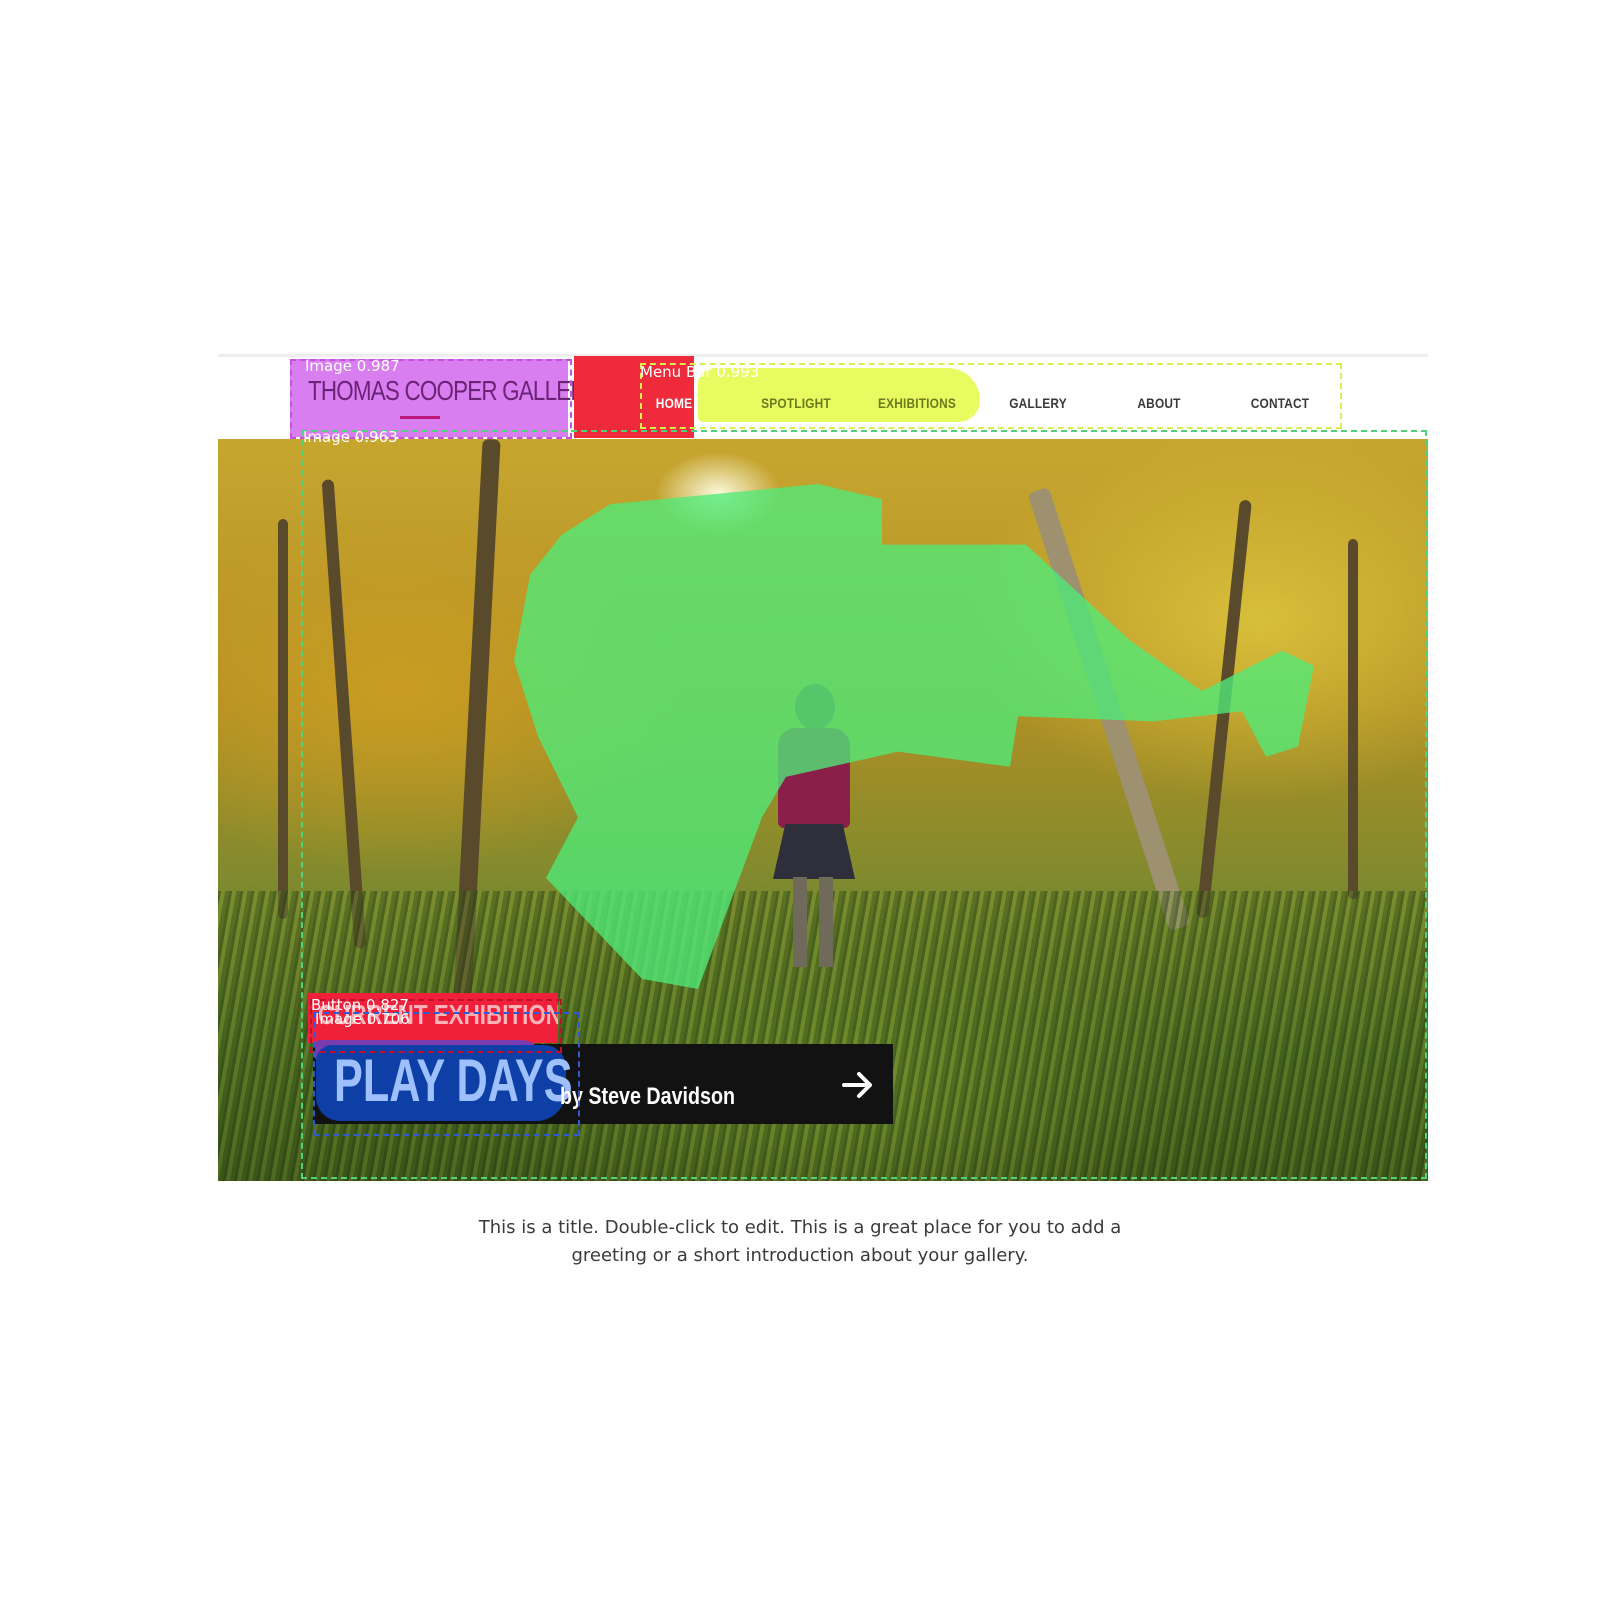 Image resolution: width=1600 pixels, height=1600 pixels. I want to click on detection-label-title: Image 0.706, so click(362, 1019).